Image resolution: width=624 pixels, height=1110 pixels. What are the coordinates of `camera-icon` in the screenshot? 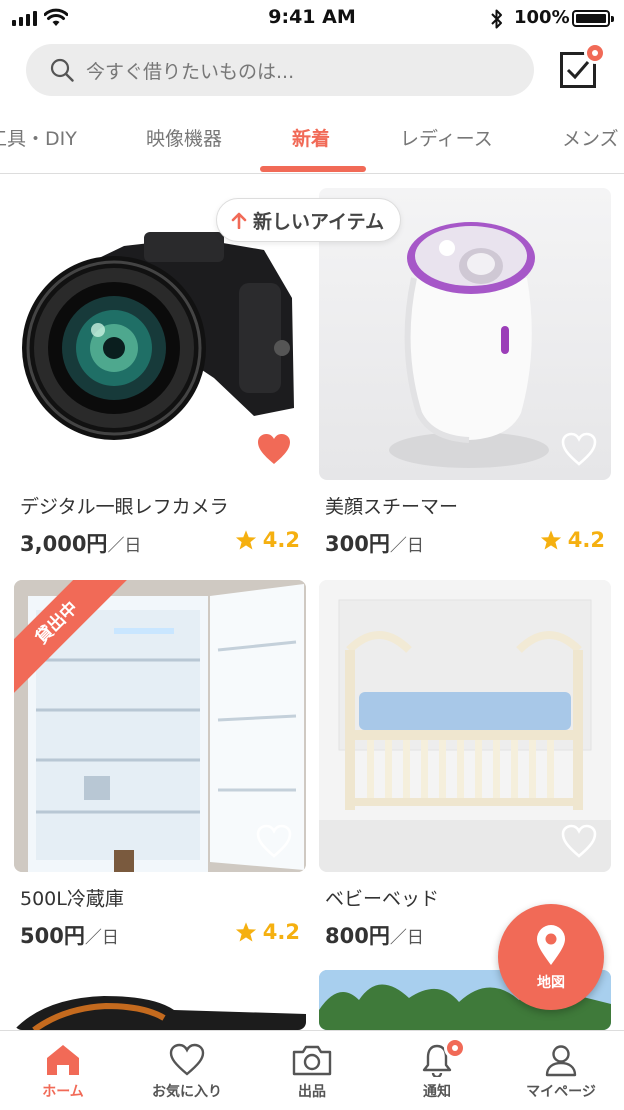 It's located at (312, 1060).